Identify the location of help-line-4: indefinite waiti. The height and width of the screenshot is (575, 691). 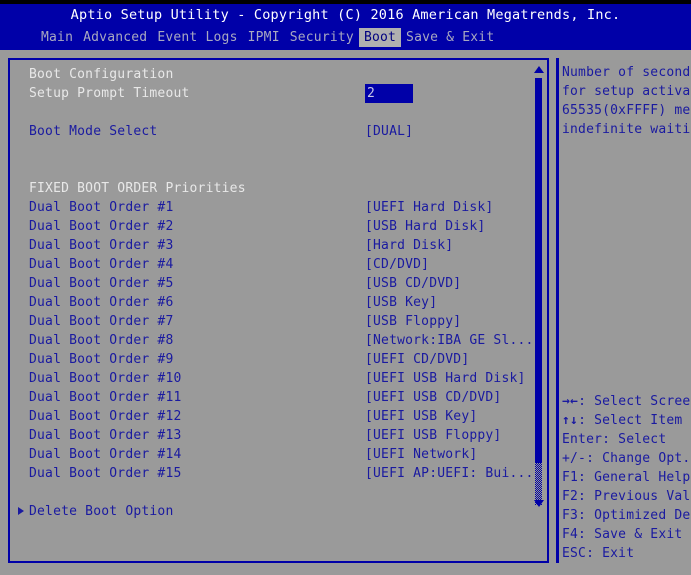
(626, 129).